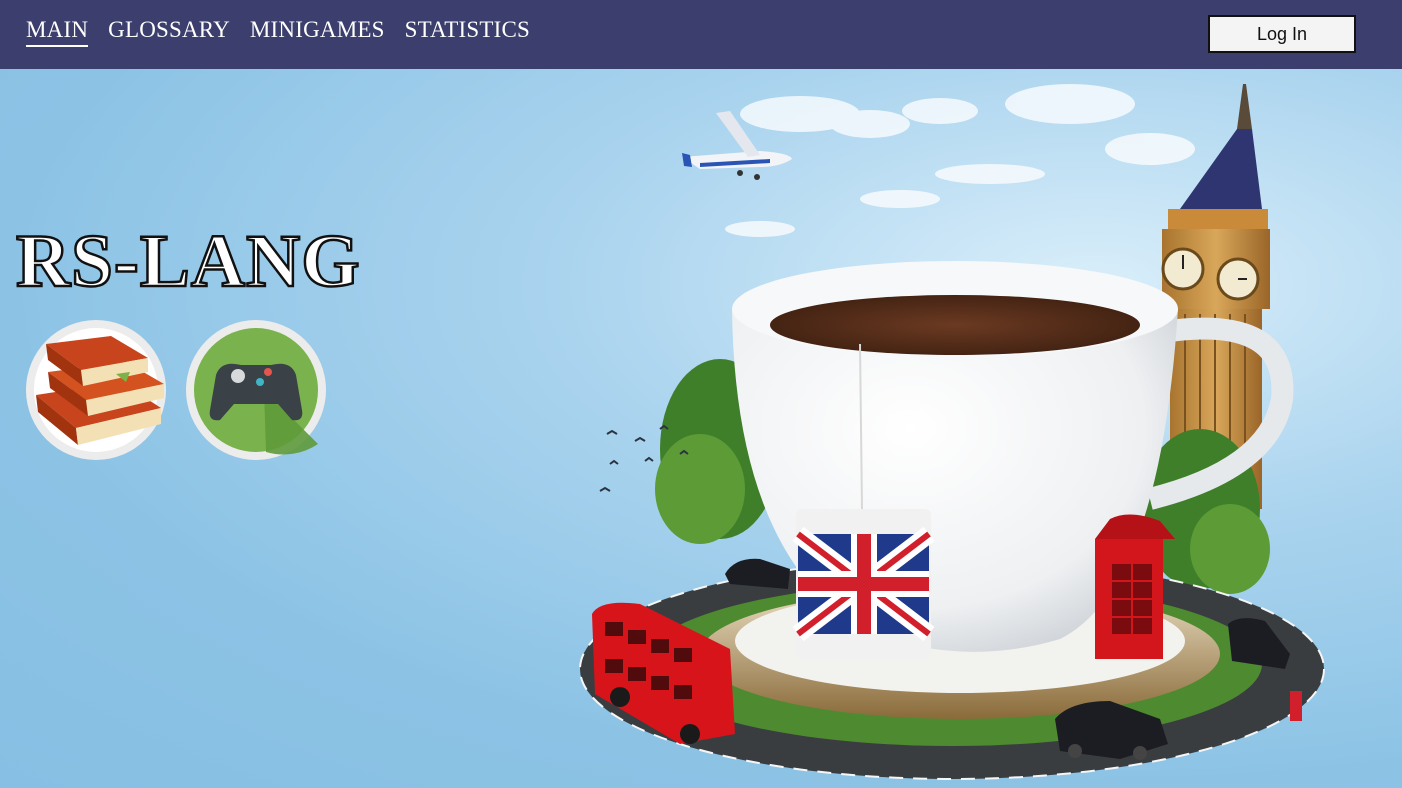  What do you see at coordinates (960, 160) in the screenshot?
I see `clouds` at bounding box center [960, 160].